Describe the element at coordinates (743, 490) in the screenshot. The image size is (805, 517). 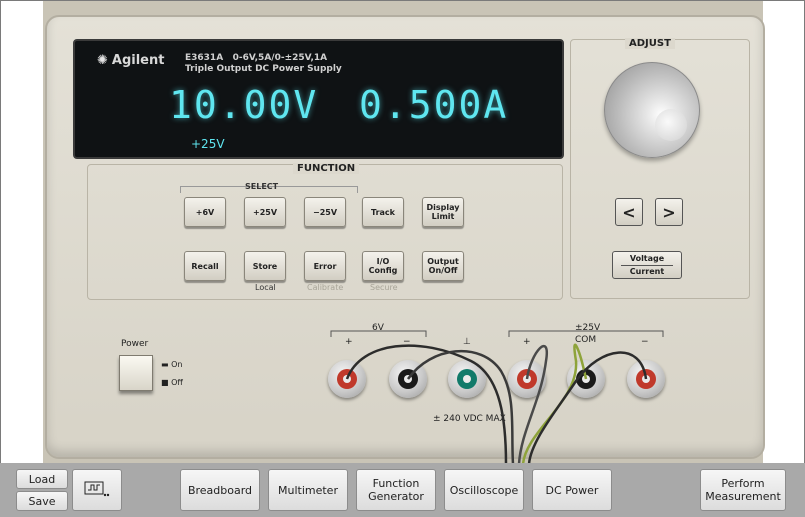
I see `perform-measurement-button: Perform Measurement` at that location.